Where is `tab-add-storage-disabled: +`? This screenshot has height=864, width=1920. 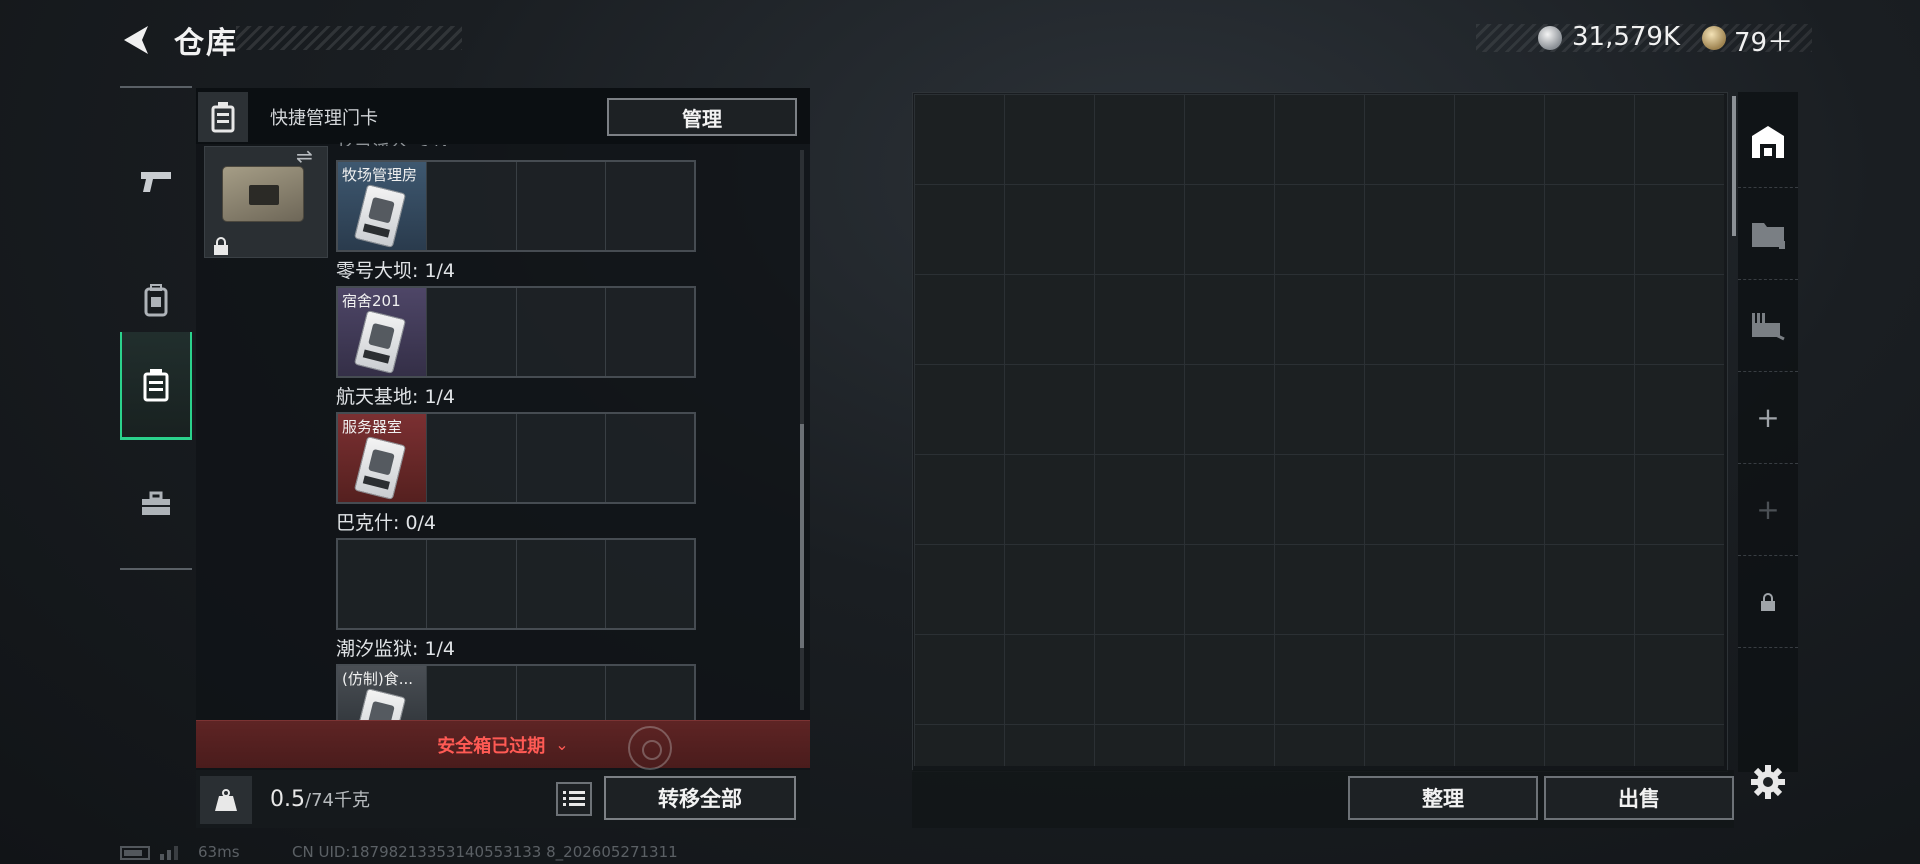 tab-add-storage-disabled: + is located at coordinates (1768, 510).